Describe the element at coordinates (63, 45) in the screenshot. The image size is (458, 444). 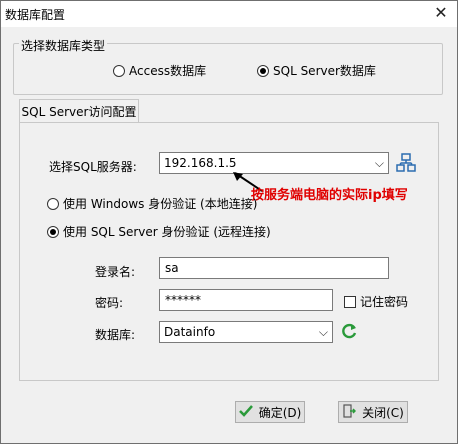
I see `db-type-legend: 选择数据库类型` at that location.